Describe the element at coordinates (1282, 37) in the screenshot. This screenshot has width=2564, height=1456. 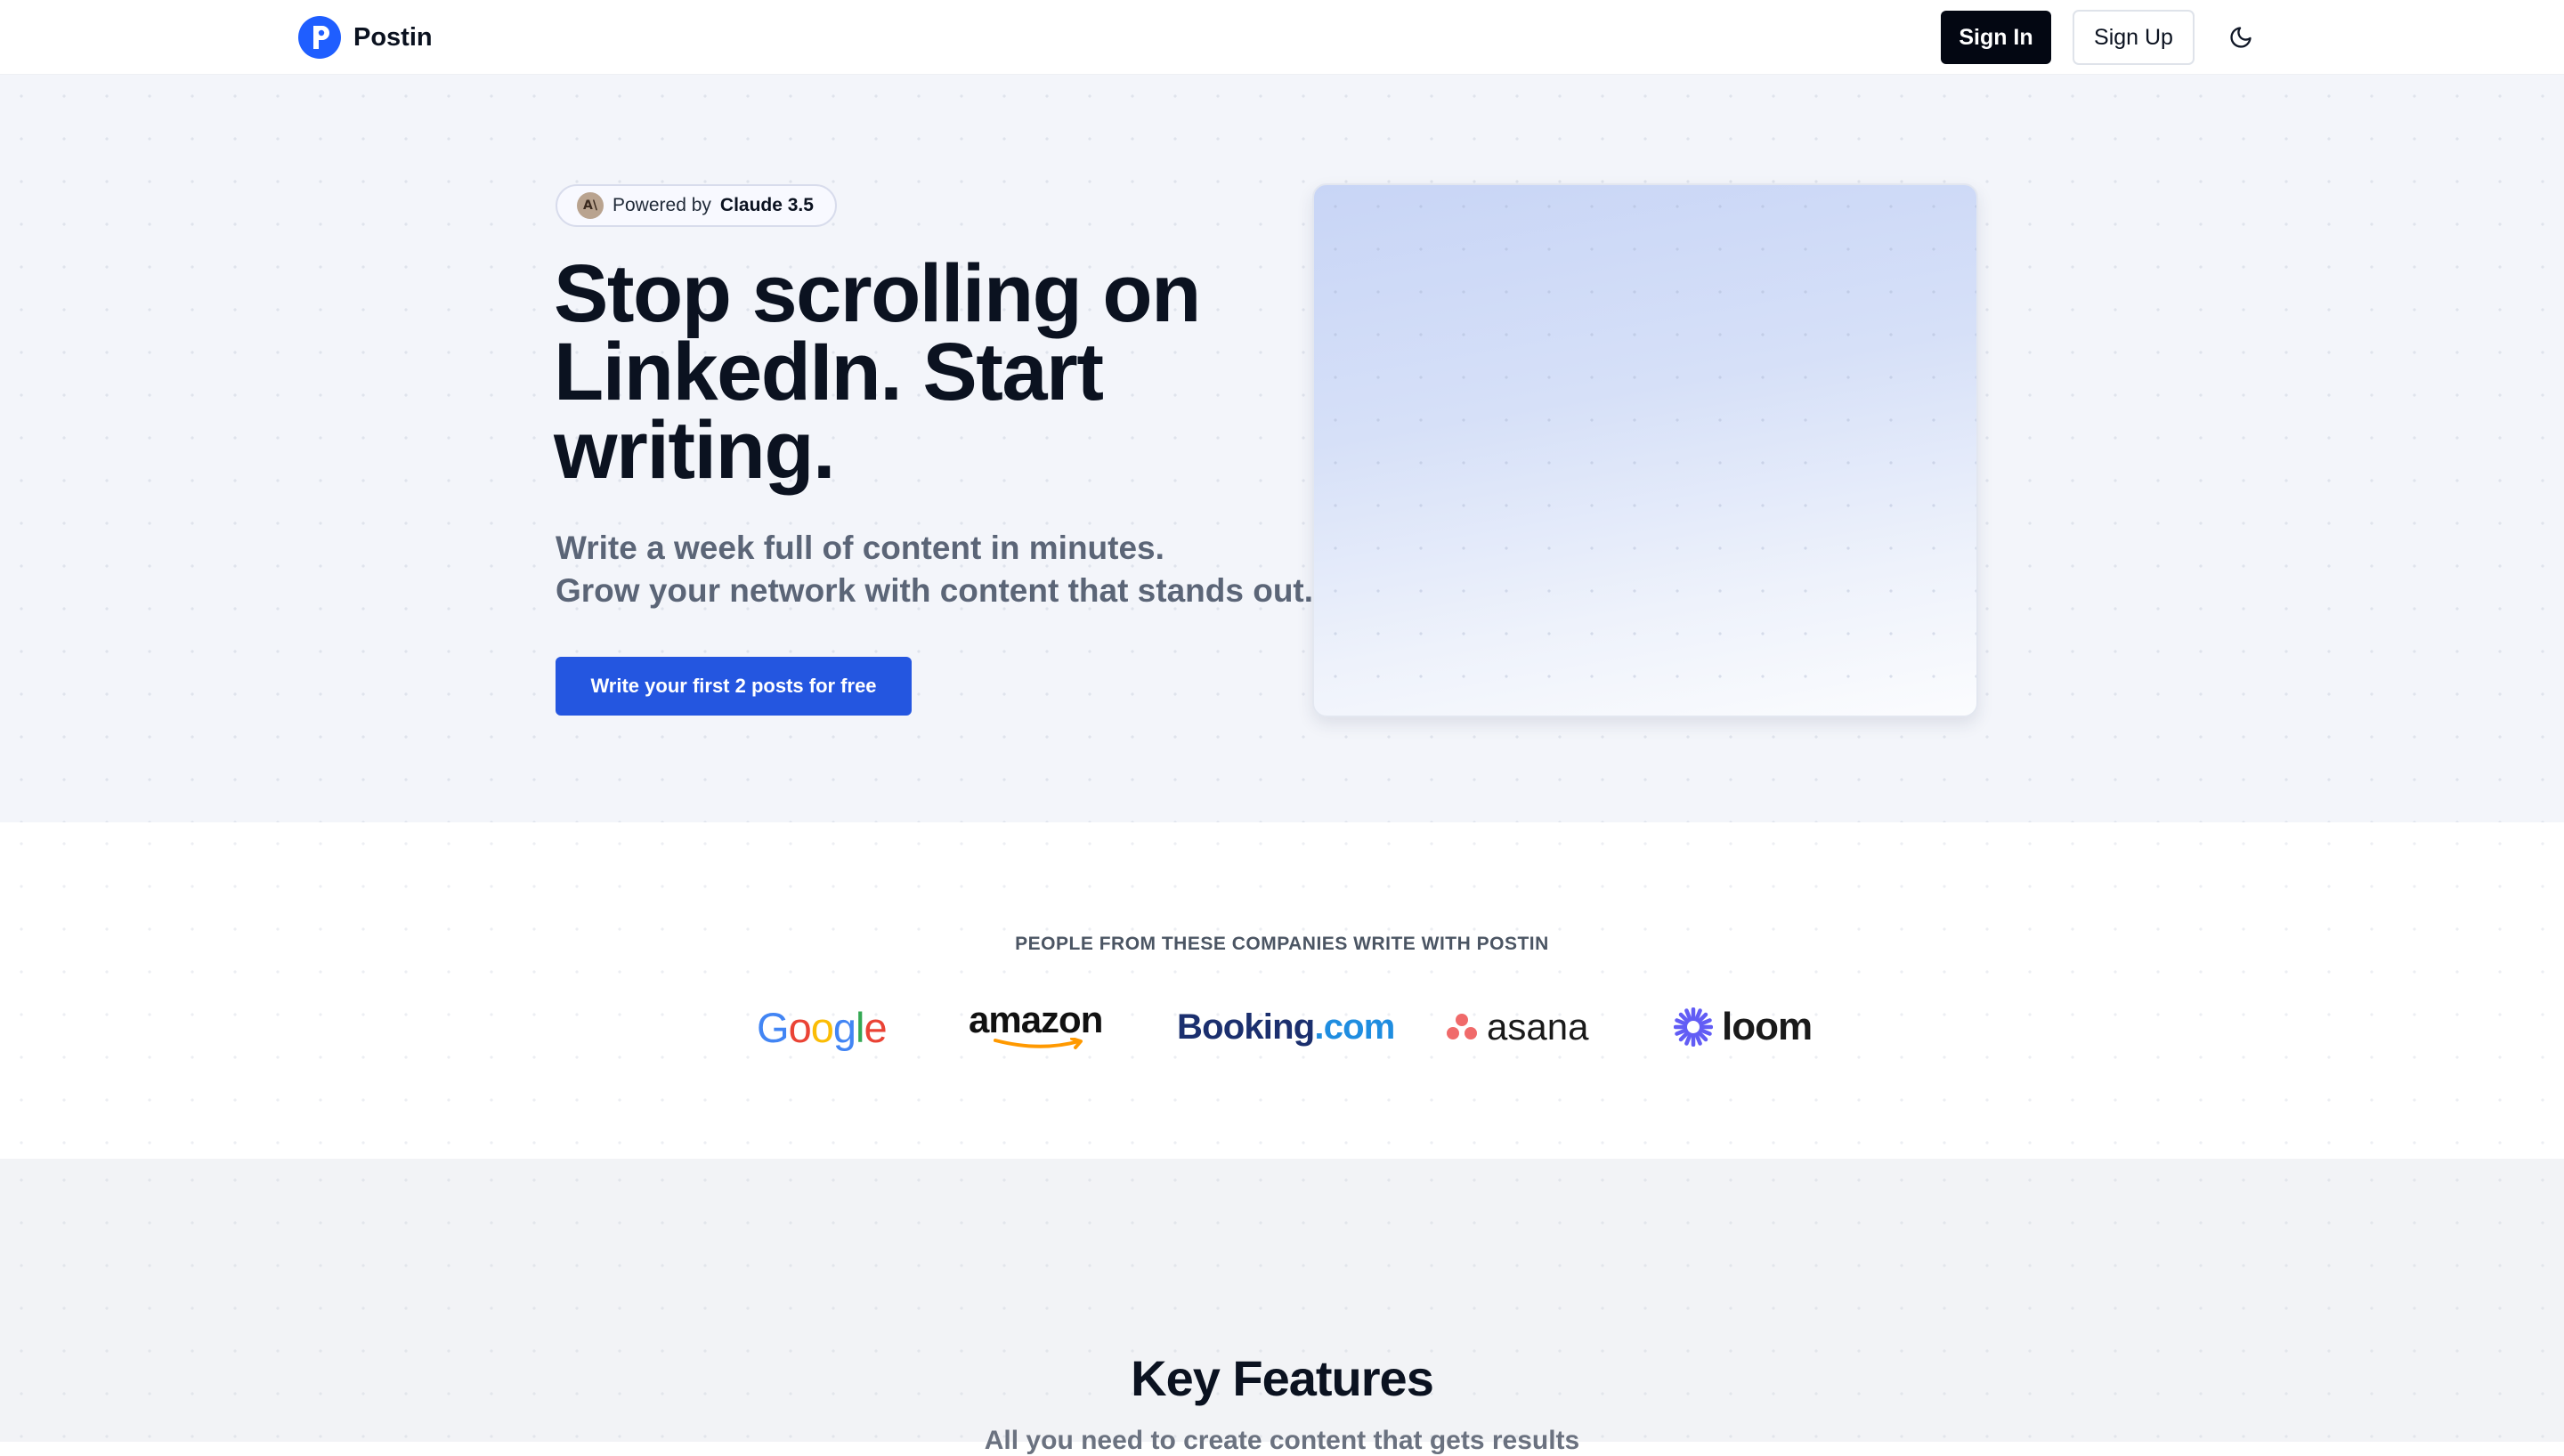
I see `top-nav: Postin Sign In Sign Up` at that location.